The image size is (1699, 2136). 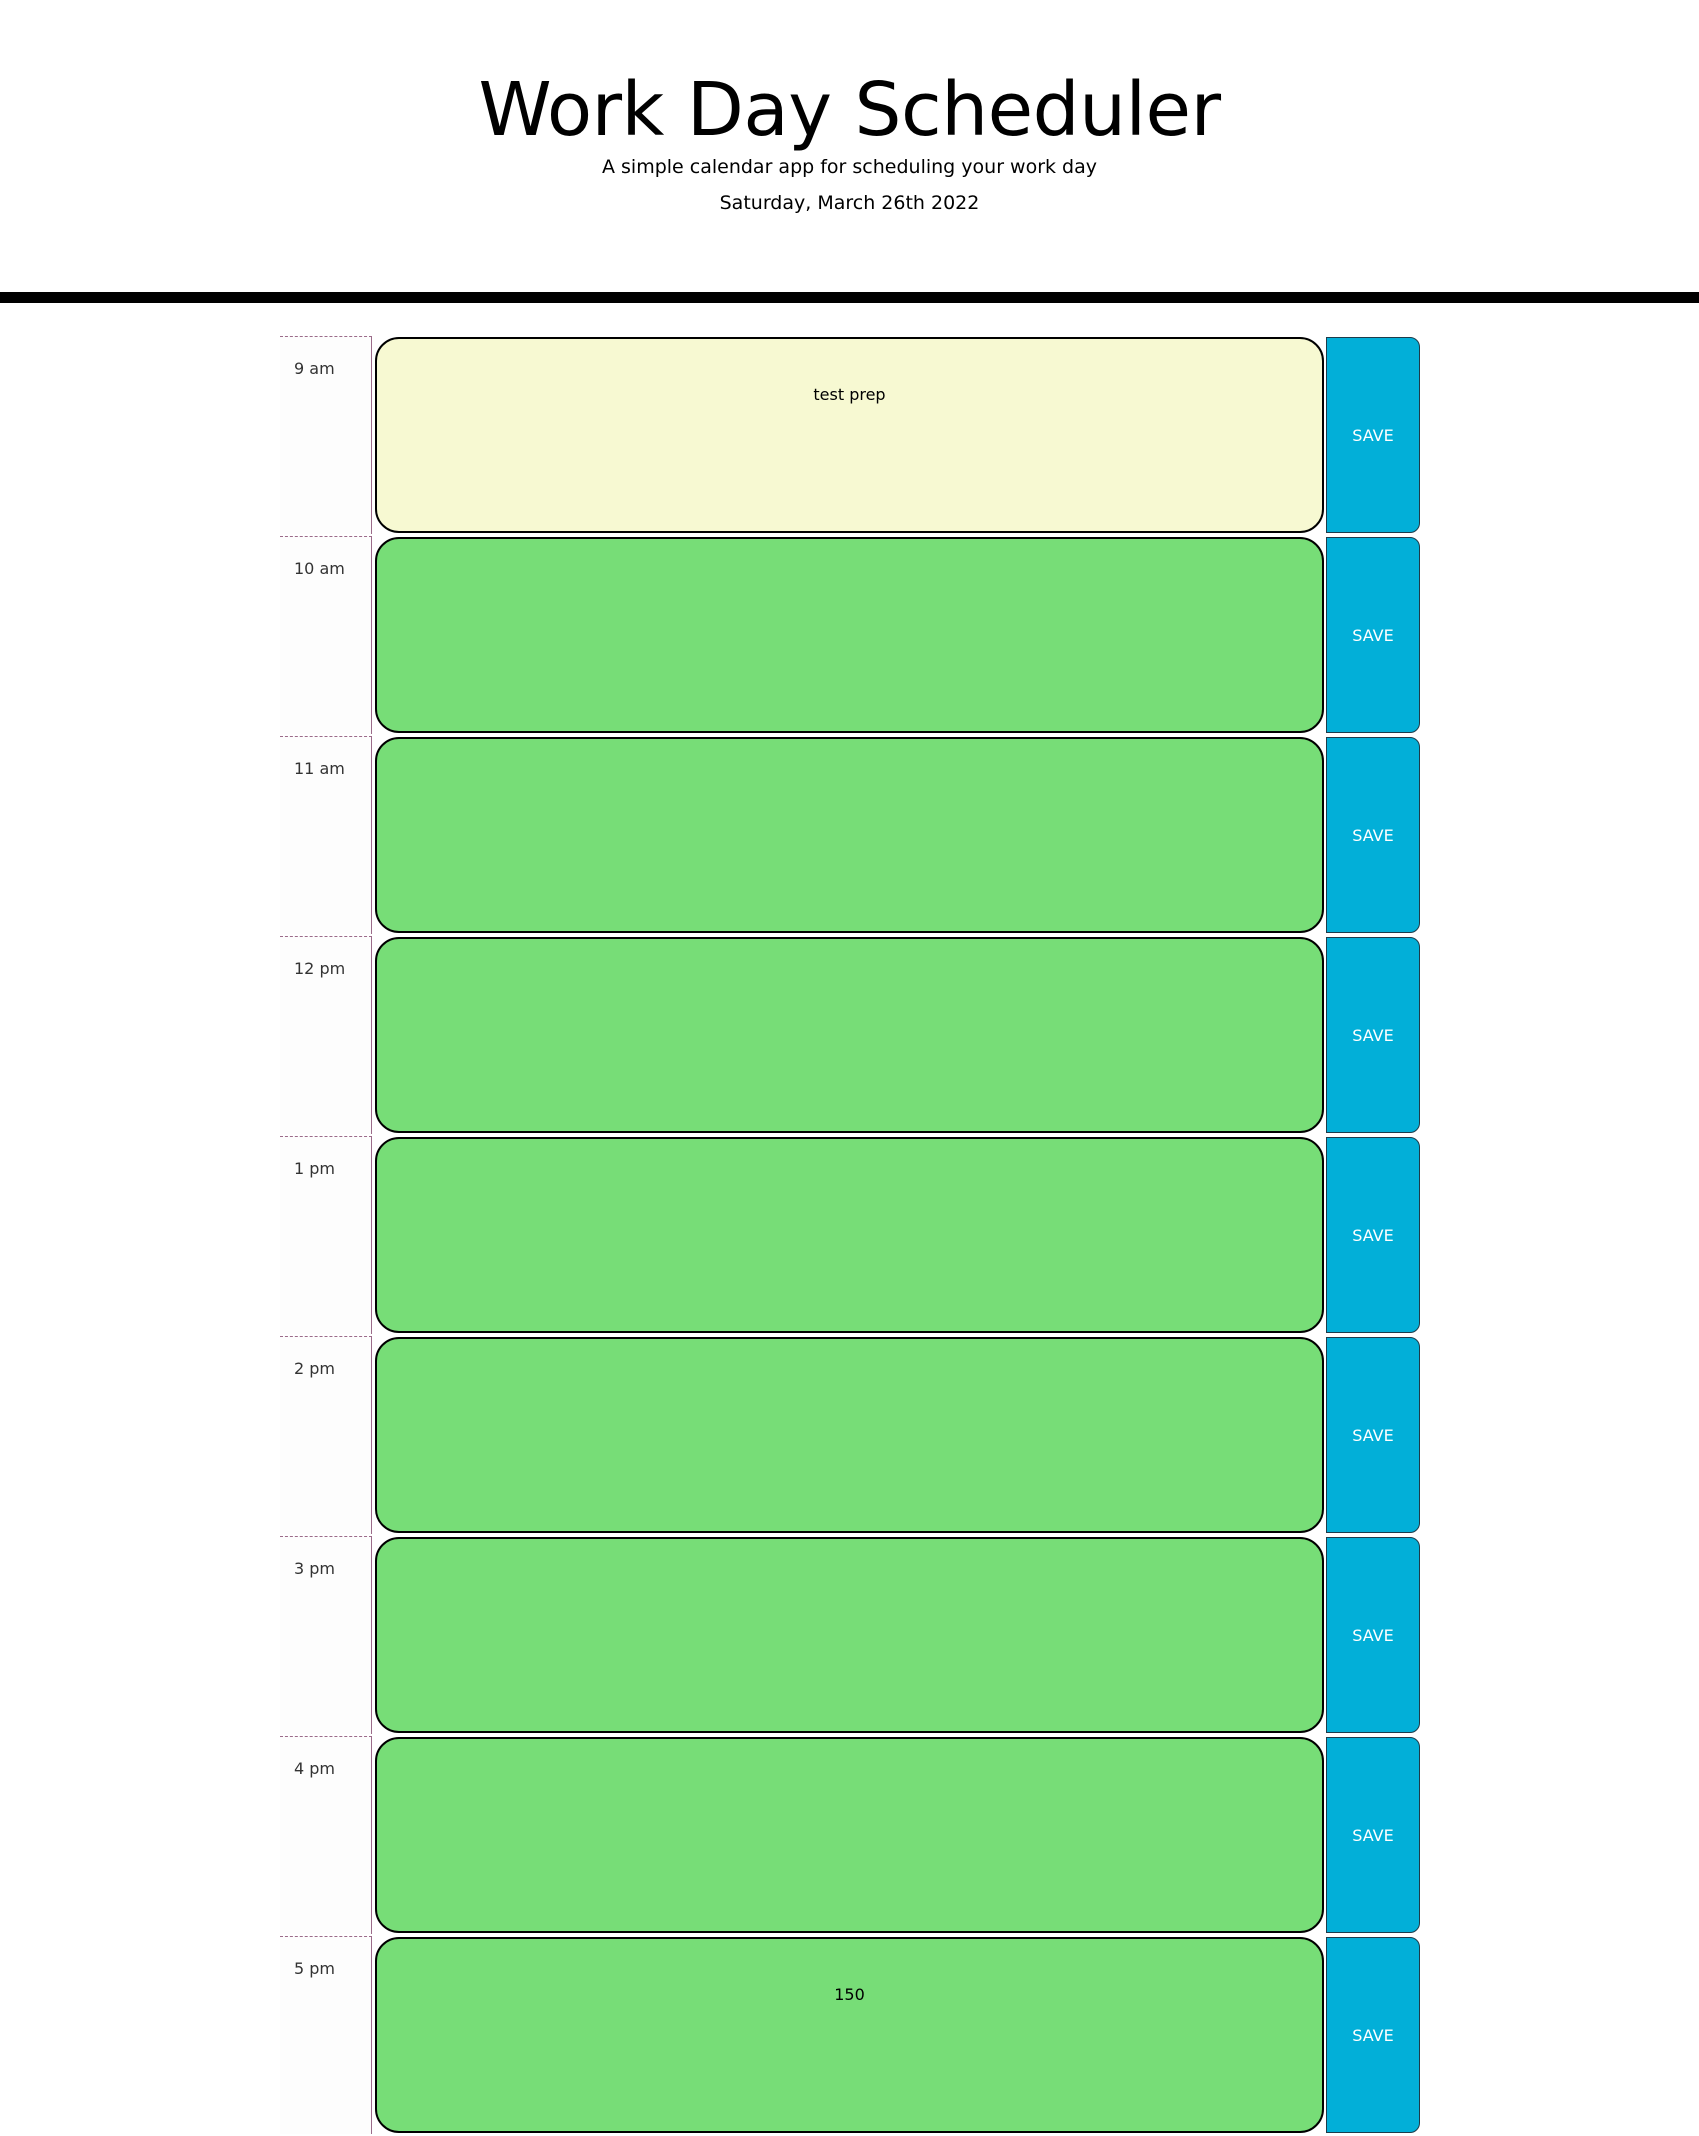 I want to click on hour-text: 9 am, so click(x=314, y=368).